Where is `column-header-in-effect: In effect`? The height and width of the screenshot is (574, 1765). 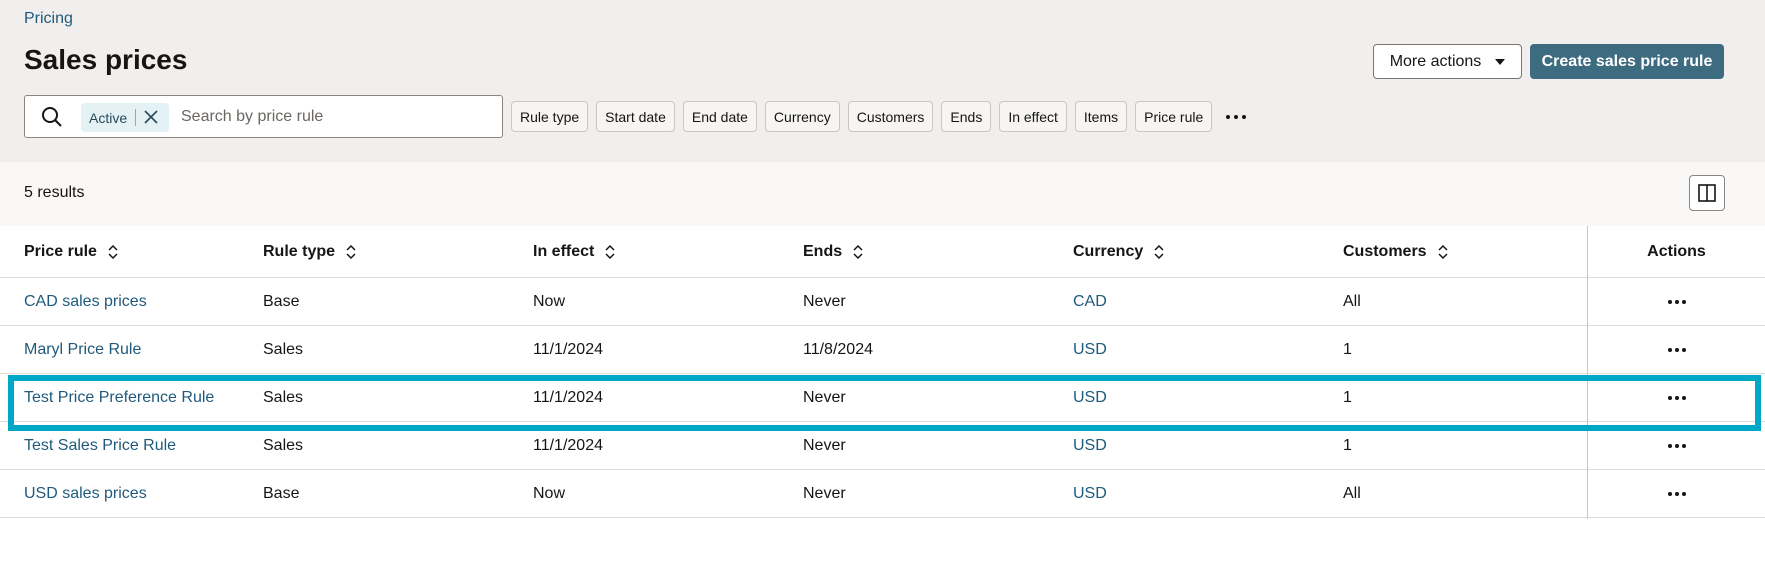 column-header-in-effect: In effect is located at coordinates (574, 251).